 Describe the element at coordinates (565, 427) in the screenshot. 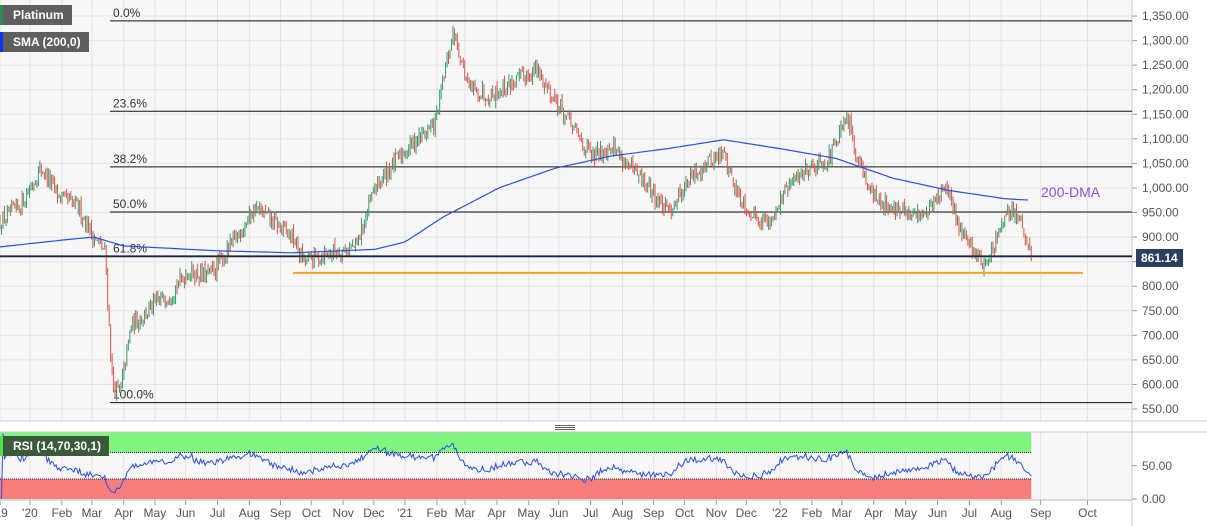

I see `panel-resize-handle` at that location.